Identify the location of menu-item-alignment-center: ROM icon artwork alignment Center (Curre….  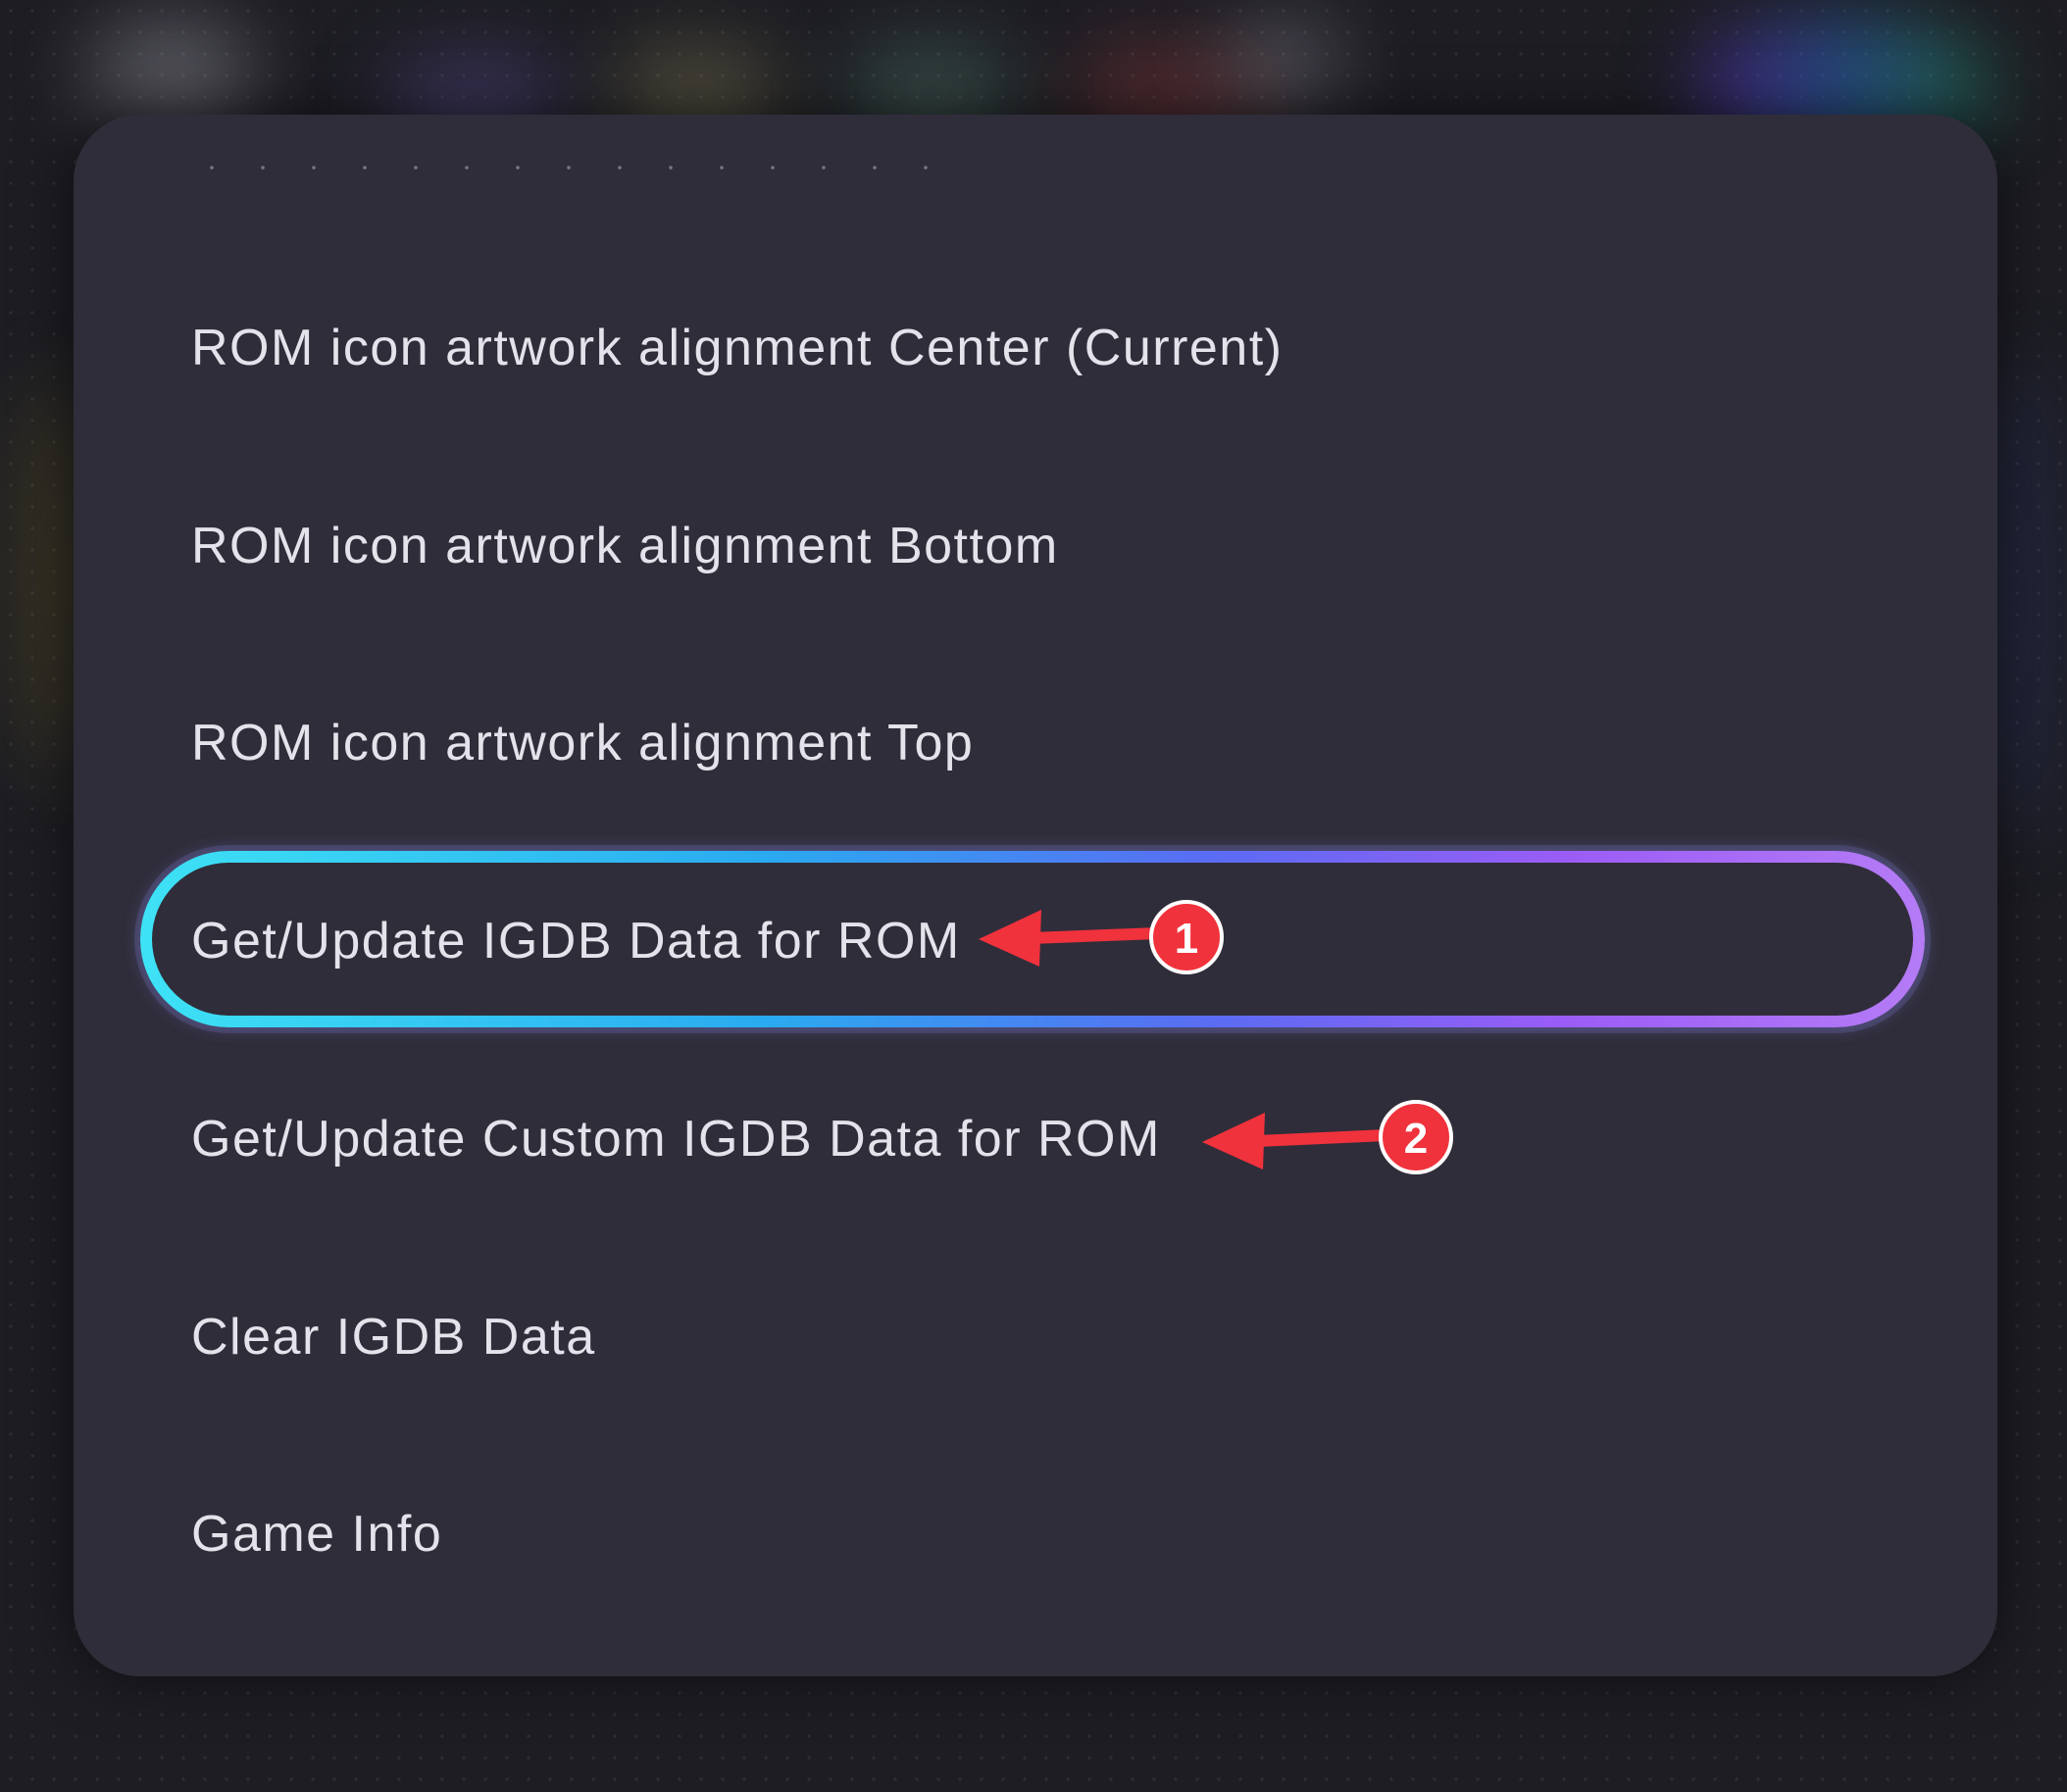
(738, 348).